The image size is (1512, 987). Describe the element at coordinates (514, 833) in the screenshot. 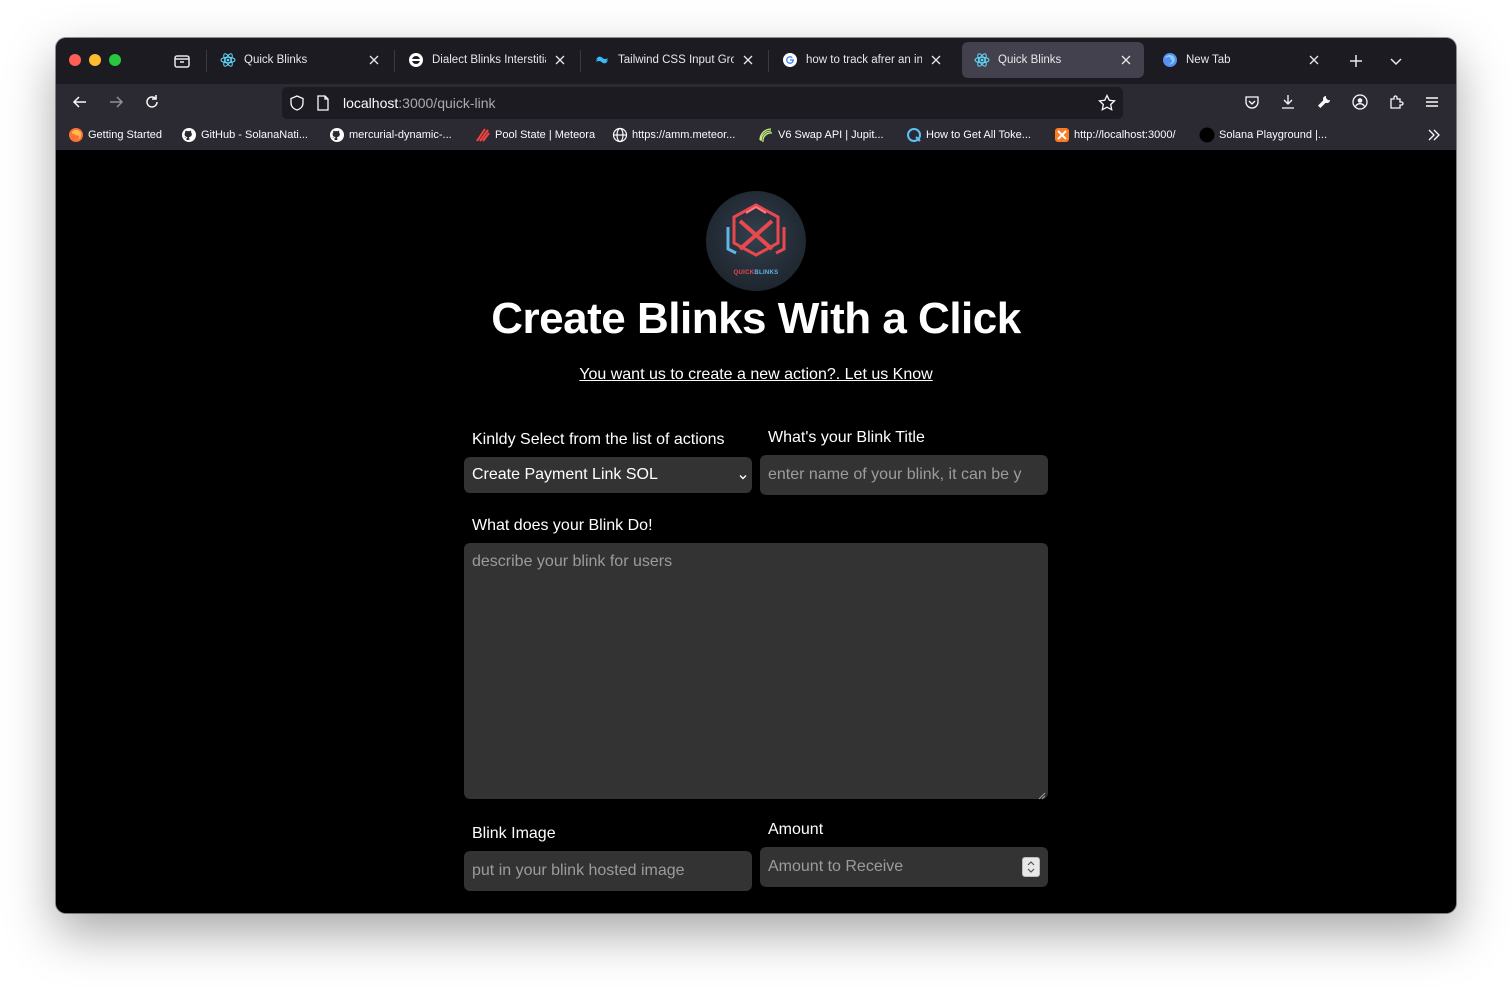

I see `blink-image-label: Blink Image` at that location.